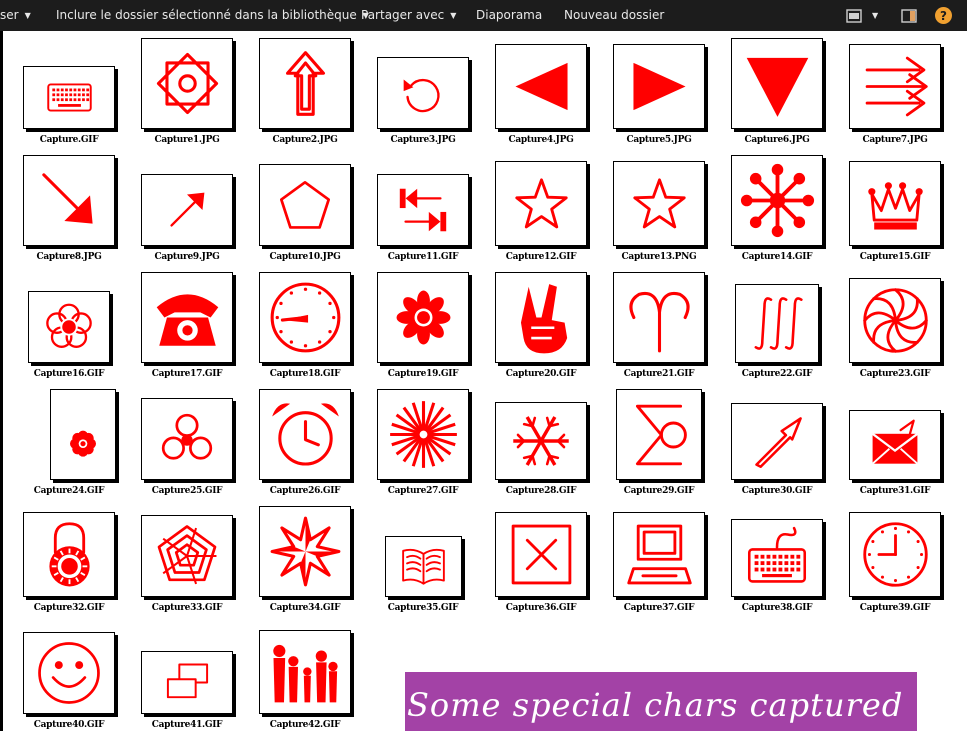 Image resolution: width=967 pixels, height=731 pixels. Describe the element at coordinates (187, 257) in the screenshot. I see `file-name-label: Capture9.JPG` at that location.